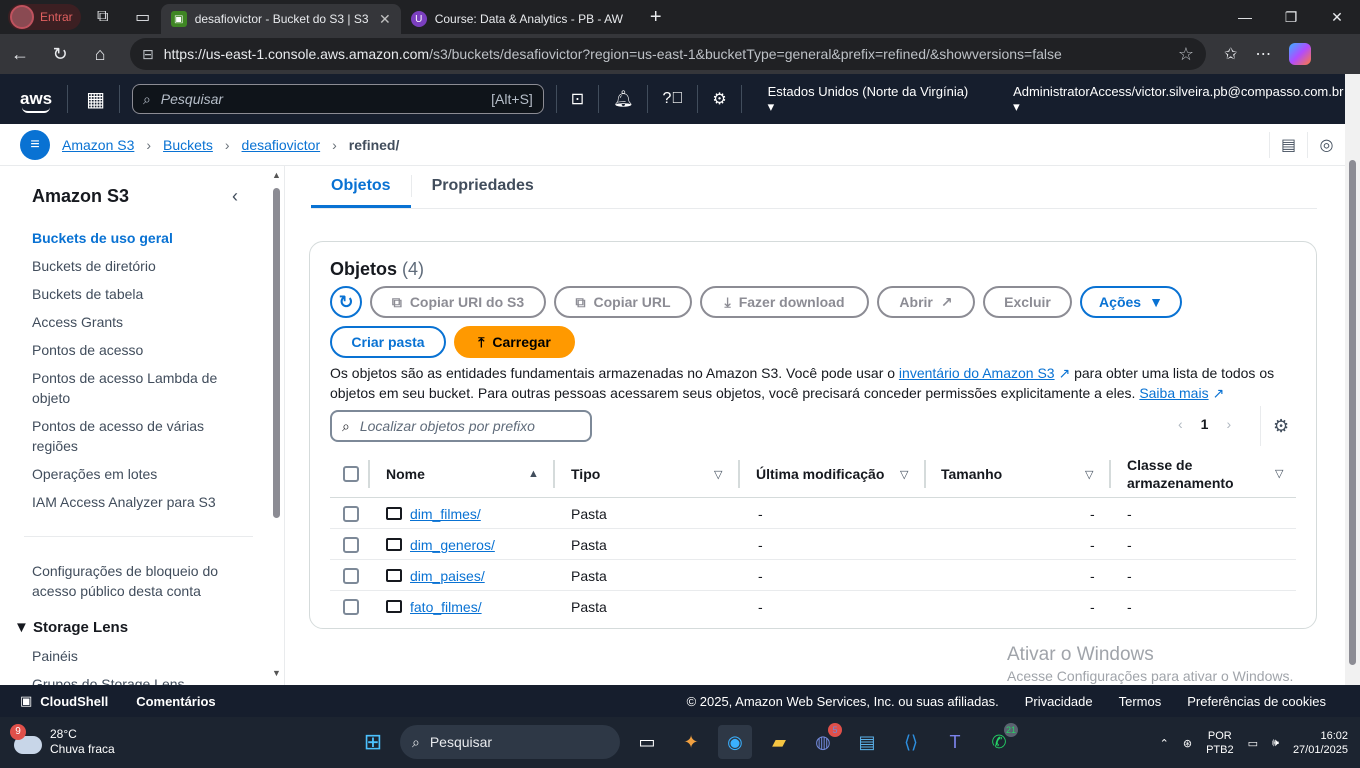  What do you see at coordinates (926, 302) in the screenshot?
I see `open-button: Abrir ↗` at bounding box center [926, 302].